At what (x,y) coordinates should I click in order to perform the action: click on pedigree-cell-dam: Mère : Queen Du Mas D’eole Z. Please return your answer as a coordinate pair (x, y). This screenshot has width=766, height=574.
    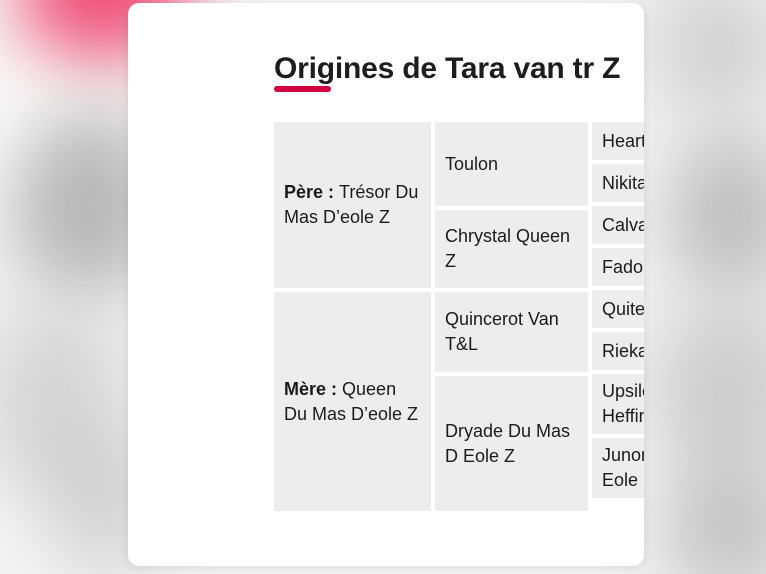
    Looking at the image, I should click on (352, 401).